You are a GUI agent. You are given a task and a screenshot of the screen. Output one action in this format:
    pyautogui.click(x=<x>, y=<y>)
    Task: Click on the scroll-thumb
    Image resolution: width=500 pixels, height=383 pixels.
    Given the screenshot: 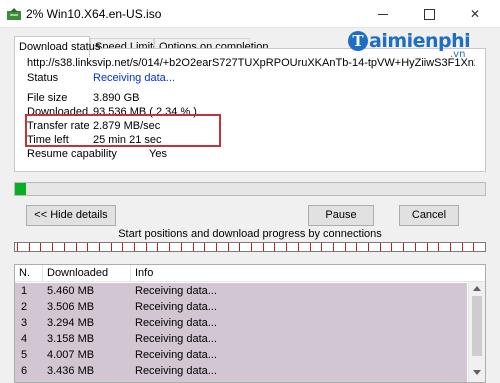 What is the action you would take?
    pyautogui.click(x=477, y=326)
    